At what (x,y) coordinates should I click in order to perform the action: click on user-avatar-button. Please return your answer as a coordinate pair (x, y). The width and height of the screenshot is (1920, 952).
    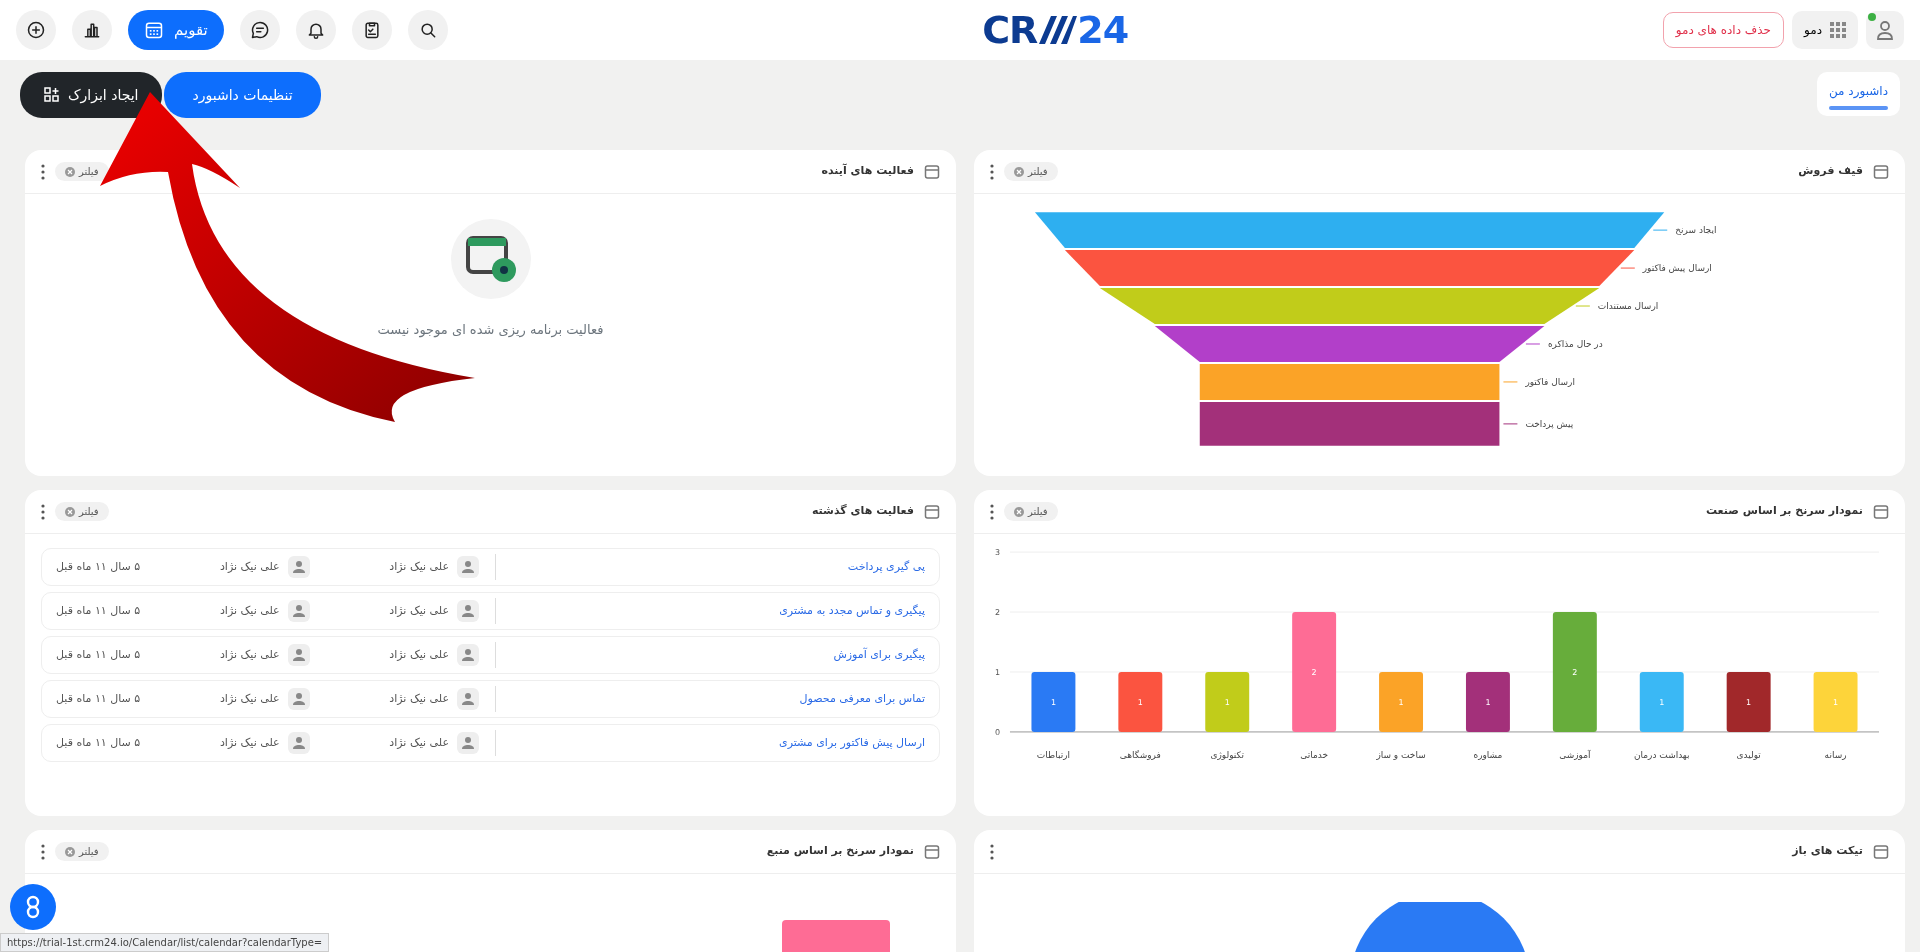
    Looking at the image, I should click on (1885, 30).